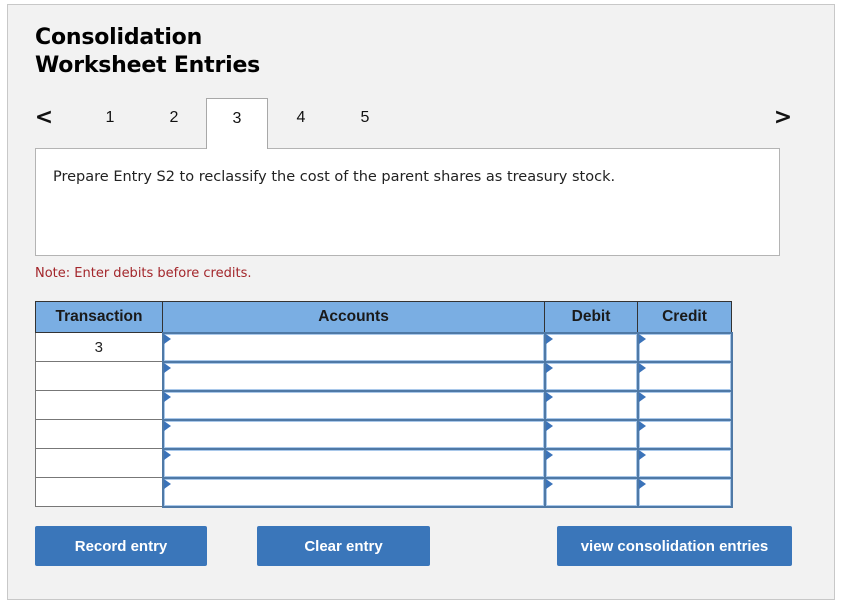 The image size is (856, 616). What do you see at coordinates (99, 347) in the screenshot?
I see `transaction-cell: 3` at bounding box center [99, 347].